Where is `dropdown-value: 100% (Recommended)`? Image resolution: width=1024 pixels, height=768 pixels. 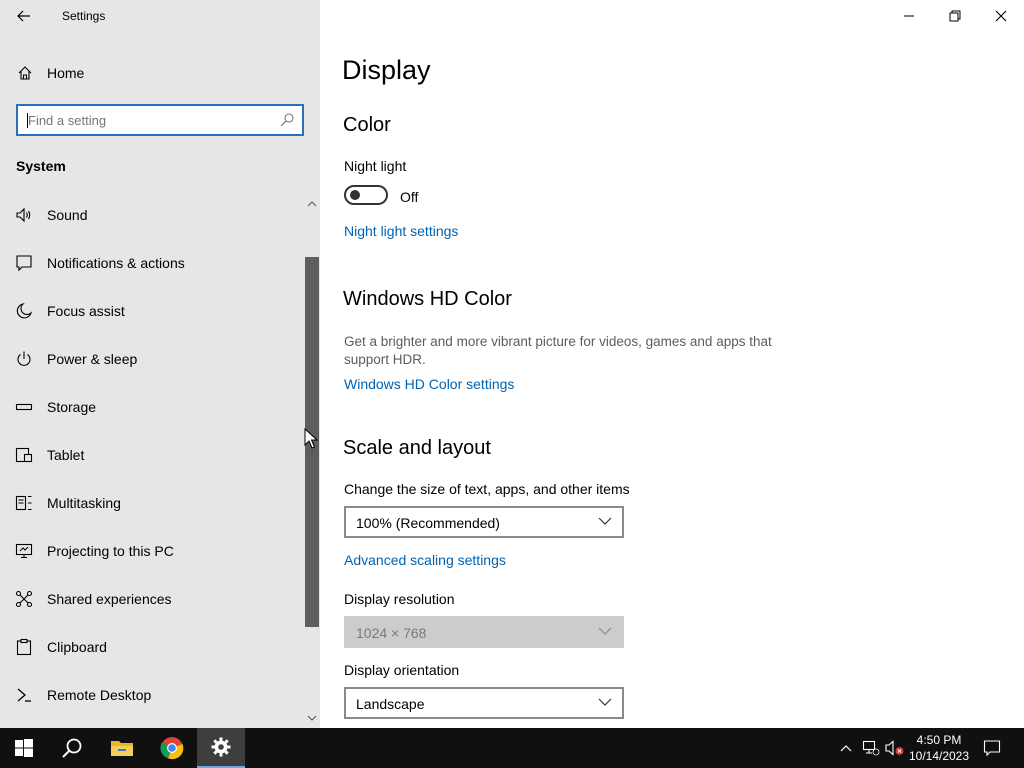 dropdown-value: 100% (Recommended) is located at coordinates (428, 523).